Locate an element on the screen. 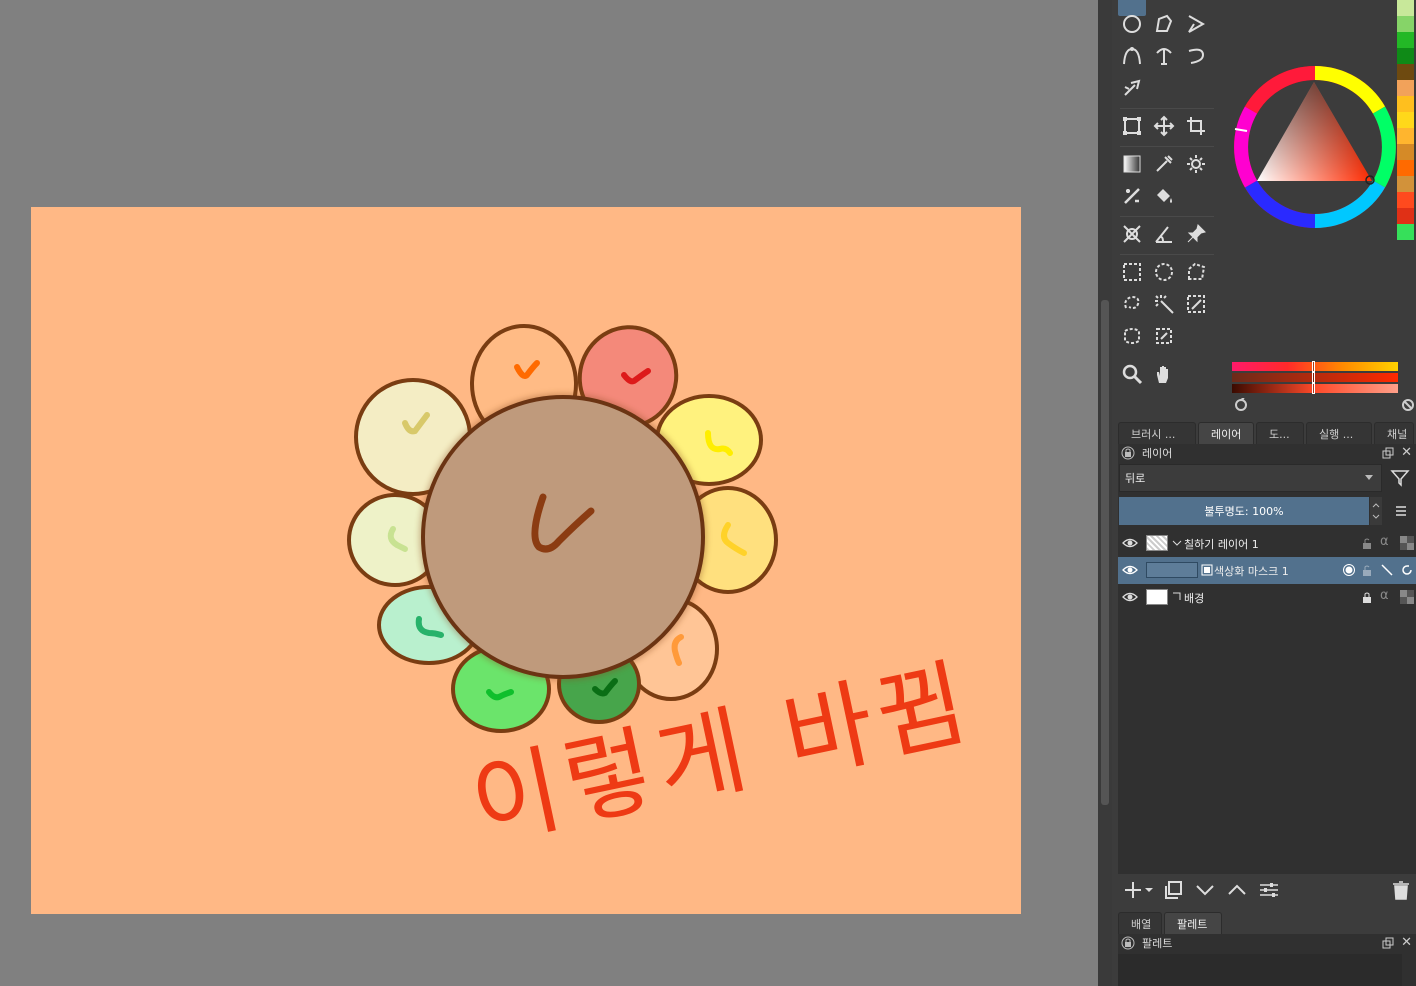  layer-row: 색상화 마스크 1 is located at coordinates (1267, 570).